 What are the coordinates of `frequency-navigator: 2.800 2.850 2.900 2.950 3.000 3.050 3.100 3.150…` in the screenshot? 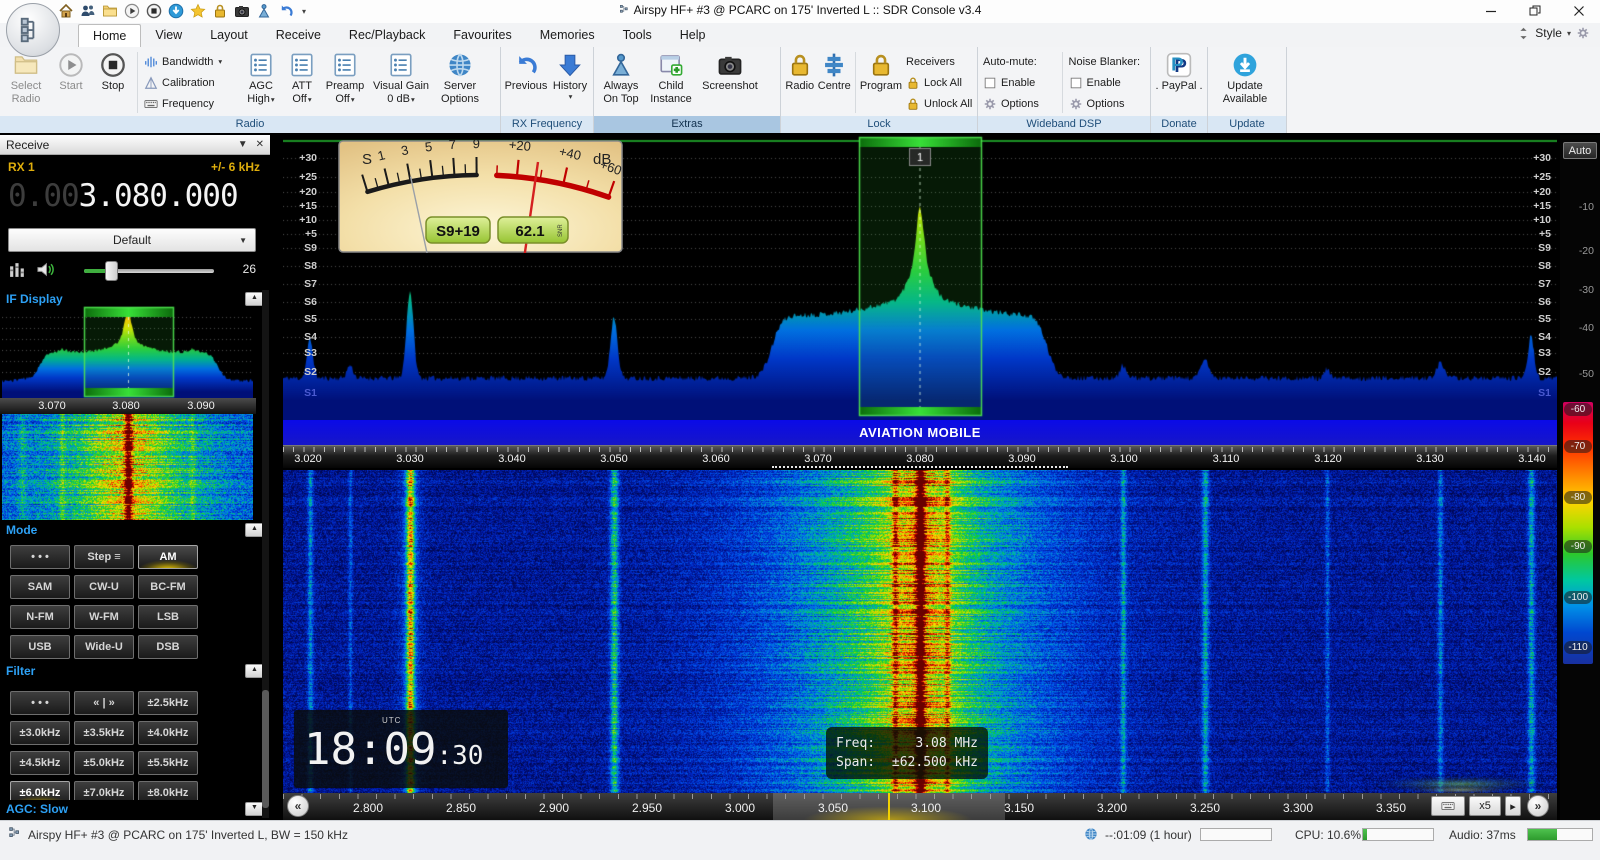 It's located at (920, 806).